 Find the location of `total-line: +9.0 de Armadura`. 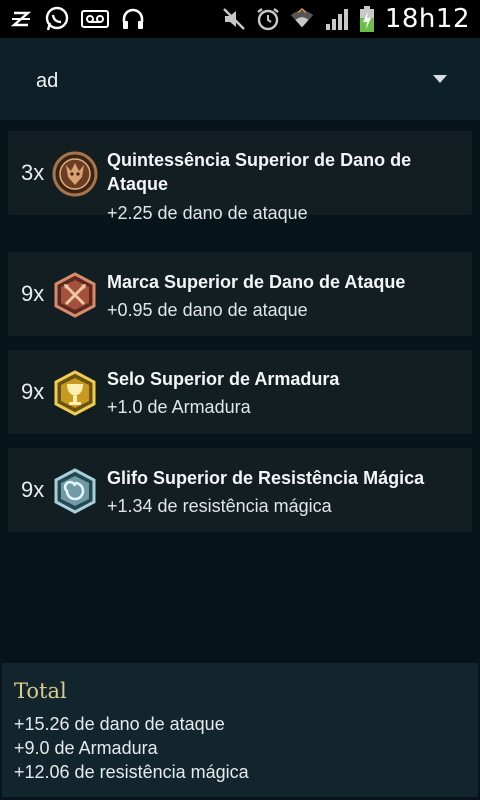

total-line: +9.0 de Armadura is located at coordinates (86, 748).